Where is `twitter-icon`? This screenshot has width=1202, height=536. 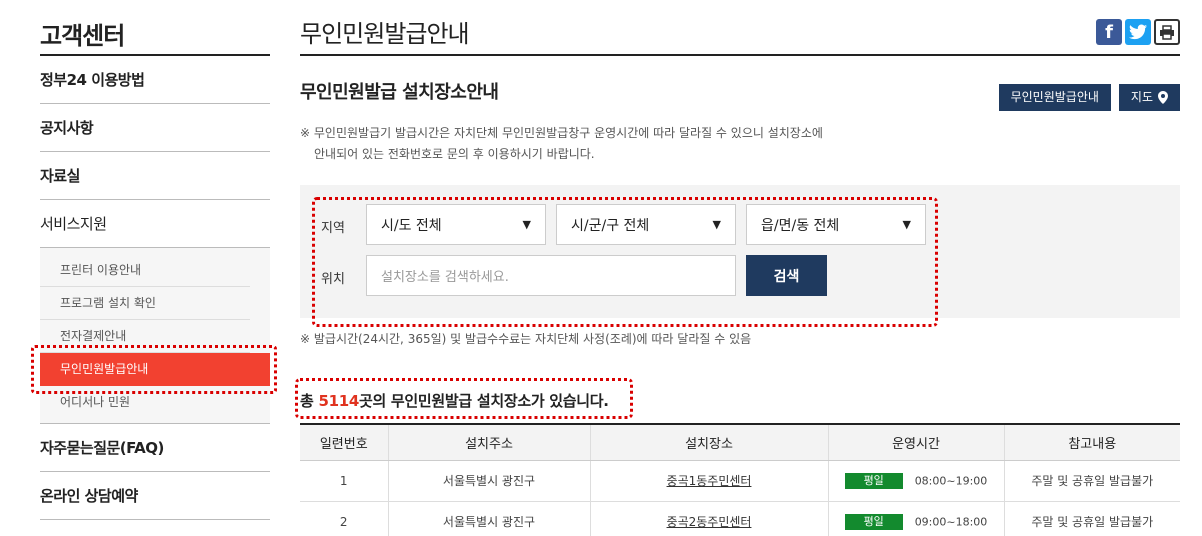
twitter-icon is located at coordinates (1138, 32).